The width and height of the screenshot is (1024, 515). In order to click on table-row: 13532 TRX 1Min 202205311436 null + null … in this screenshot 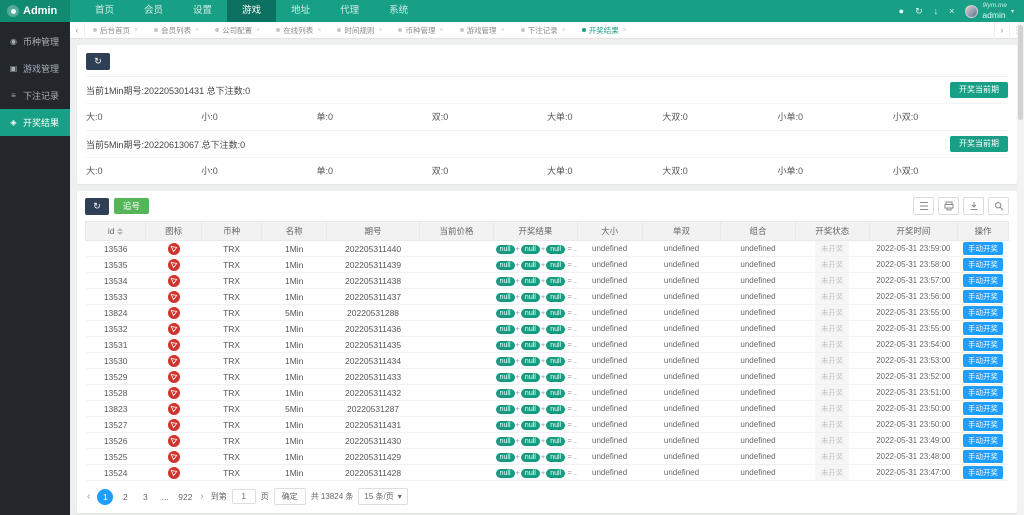, I will do `click(547, 328)`.